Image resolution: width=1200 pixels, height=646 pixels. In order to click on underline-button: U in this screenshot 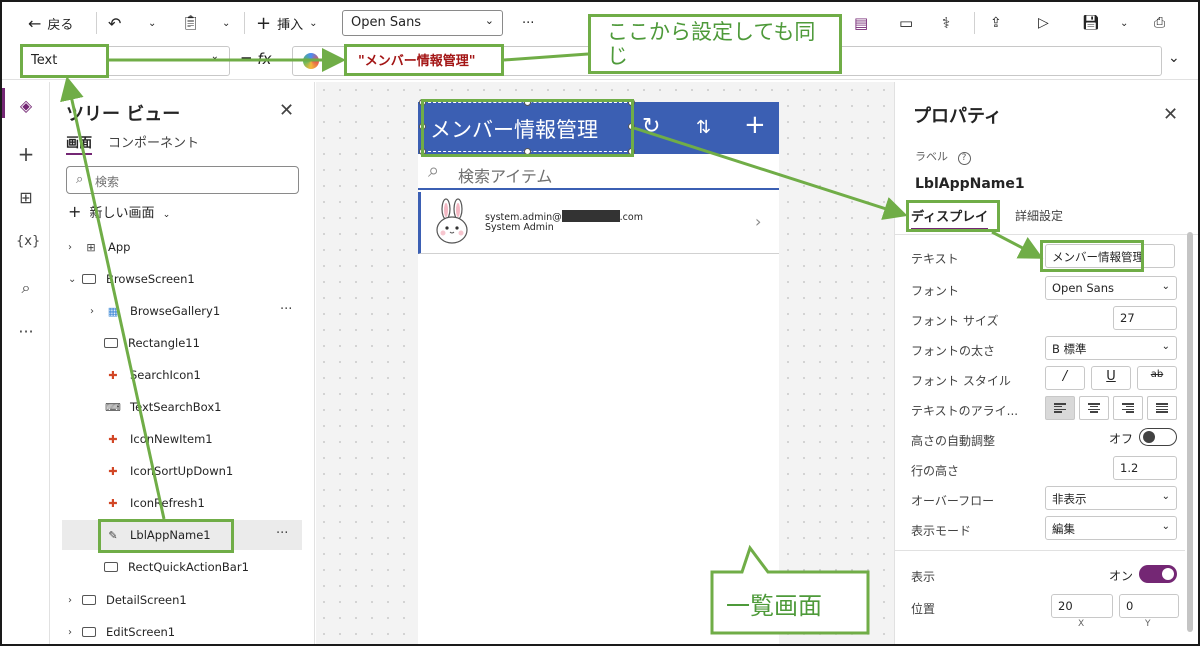, I will do `click(1111, 378)`.